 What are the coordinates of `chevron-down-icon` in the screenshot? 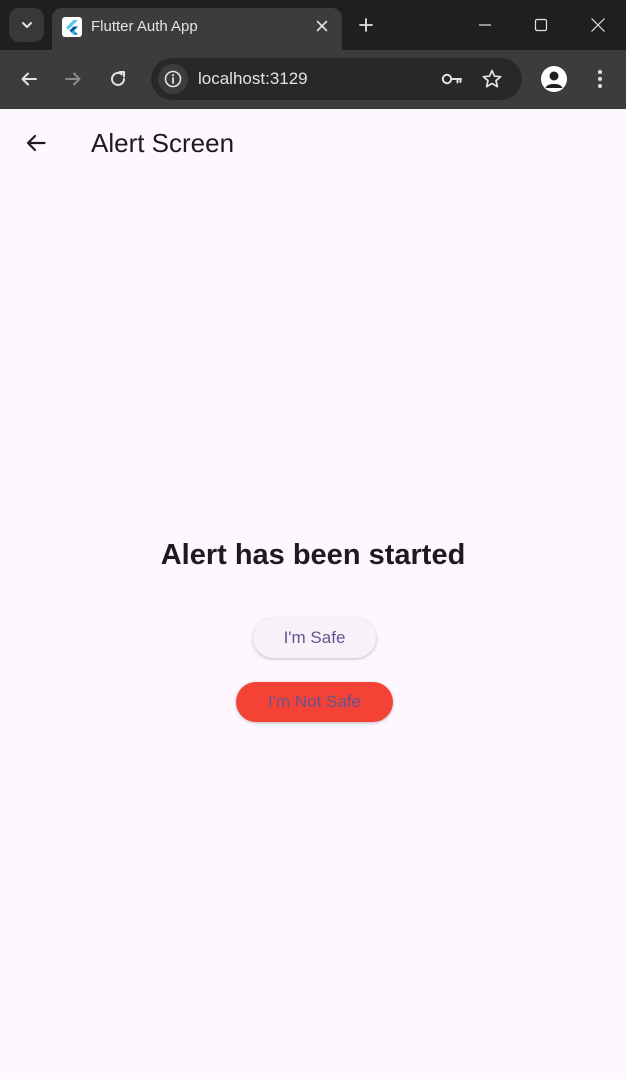 It's located at (26, 25).